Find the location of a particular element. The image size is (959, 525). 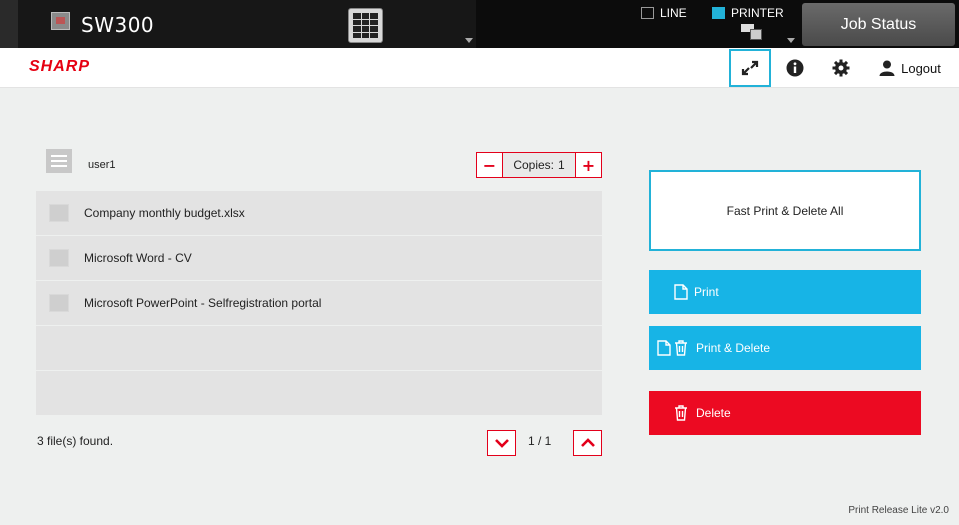

printer-mode-label: PRINTER is located at coordinates (757, 13).